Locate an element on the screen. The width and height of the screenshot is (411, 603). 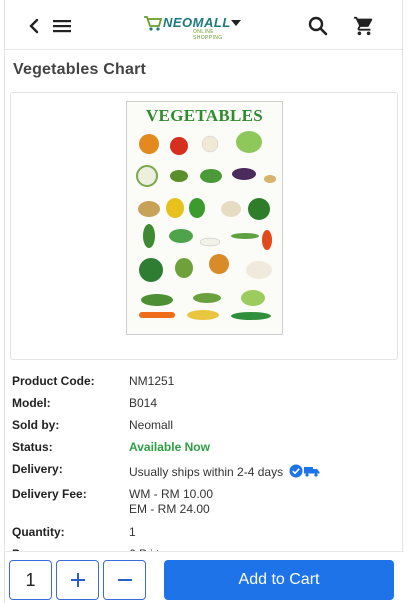
status-value: Available Now is located at coordinates (169, 447).